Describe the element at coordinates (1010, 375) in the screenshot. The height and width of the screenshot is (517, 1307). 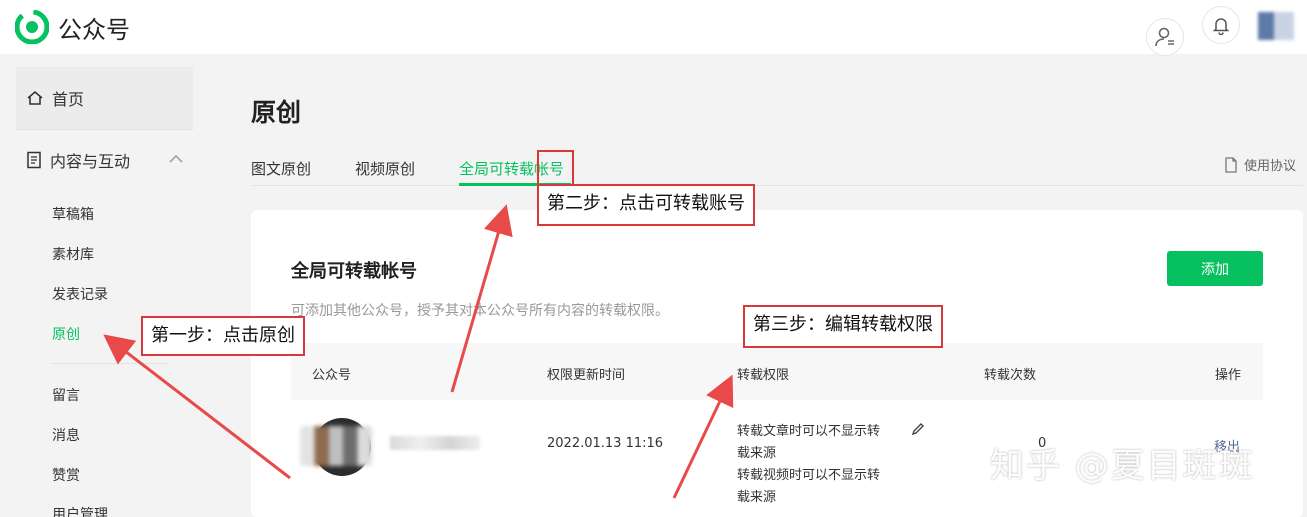
I see `column-header-count: 转载次数` at that location.